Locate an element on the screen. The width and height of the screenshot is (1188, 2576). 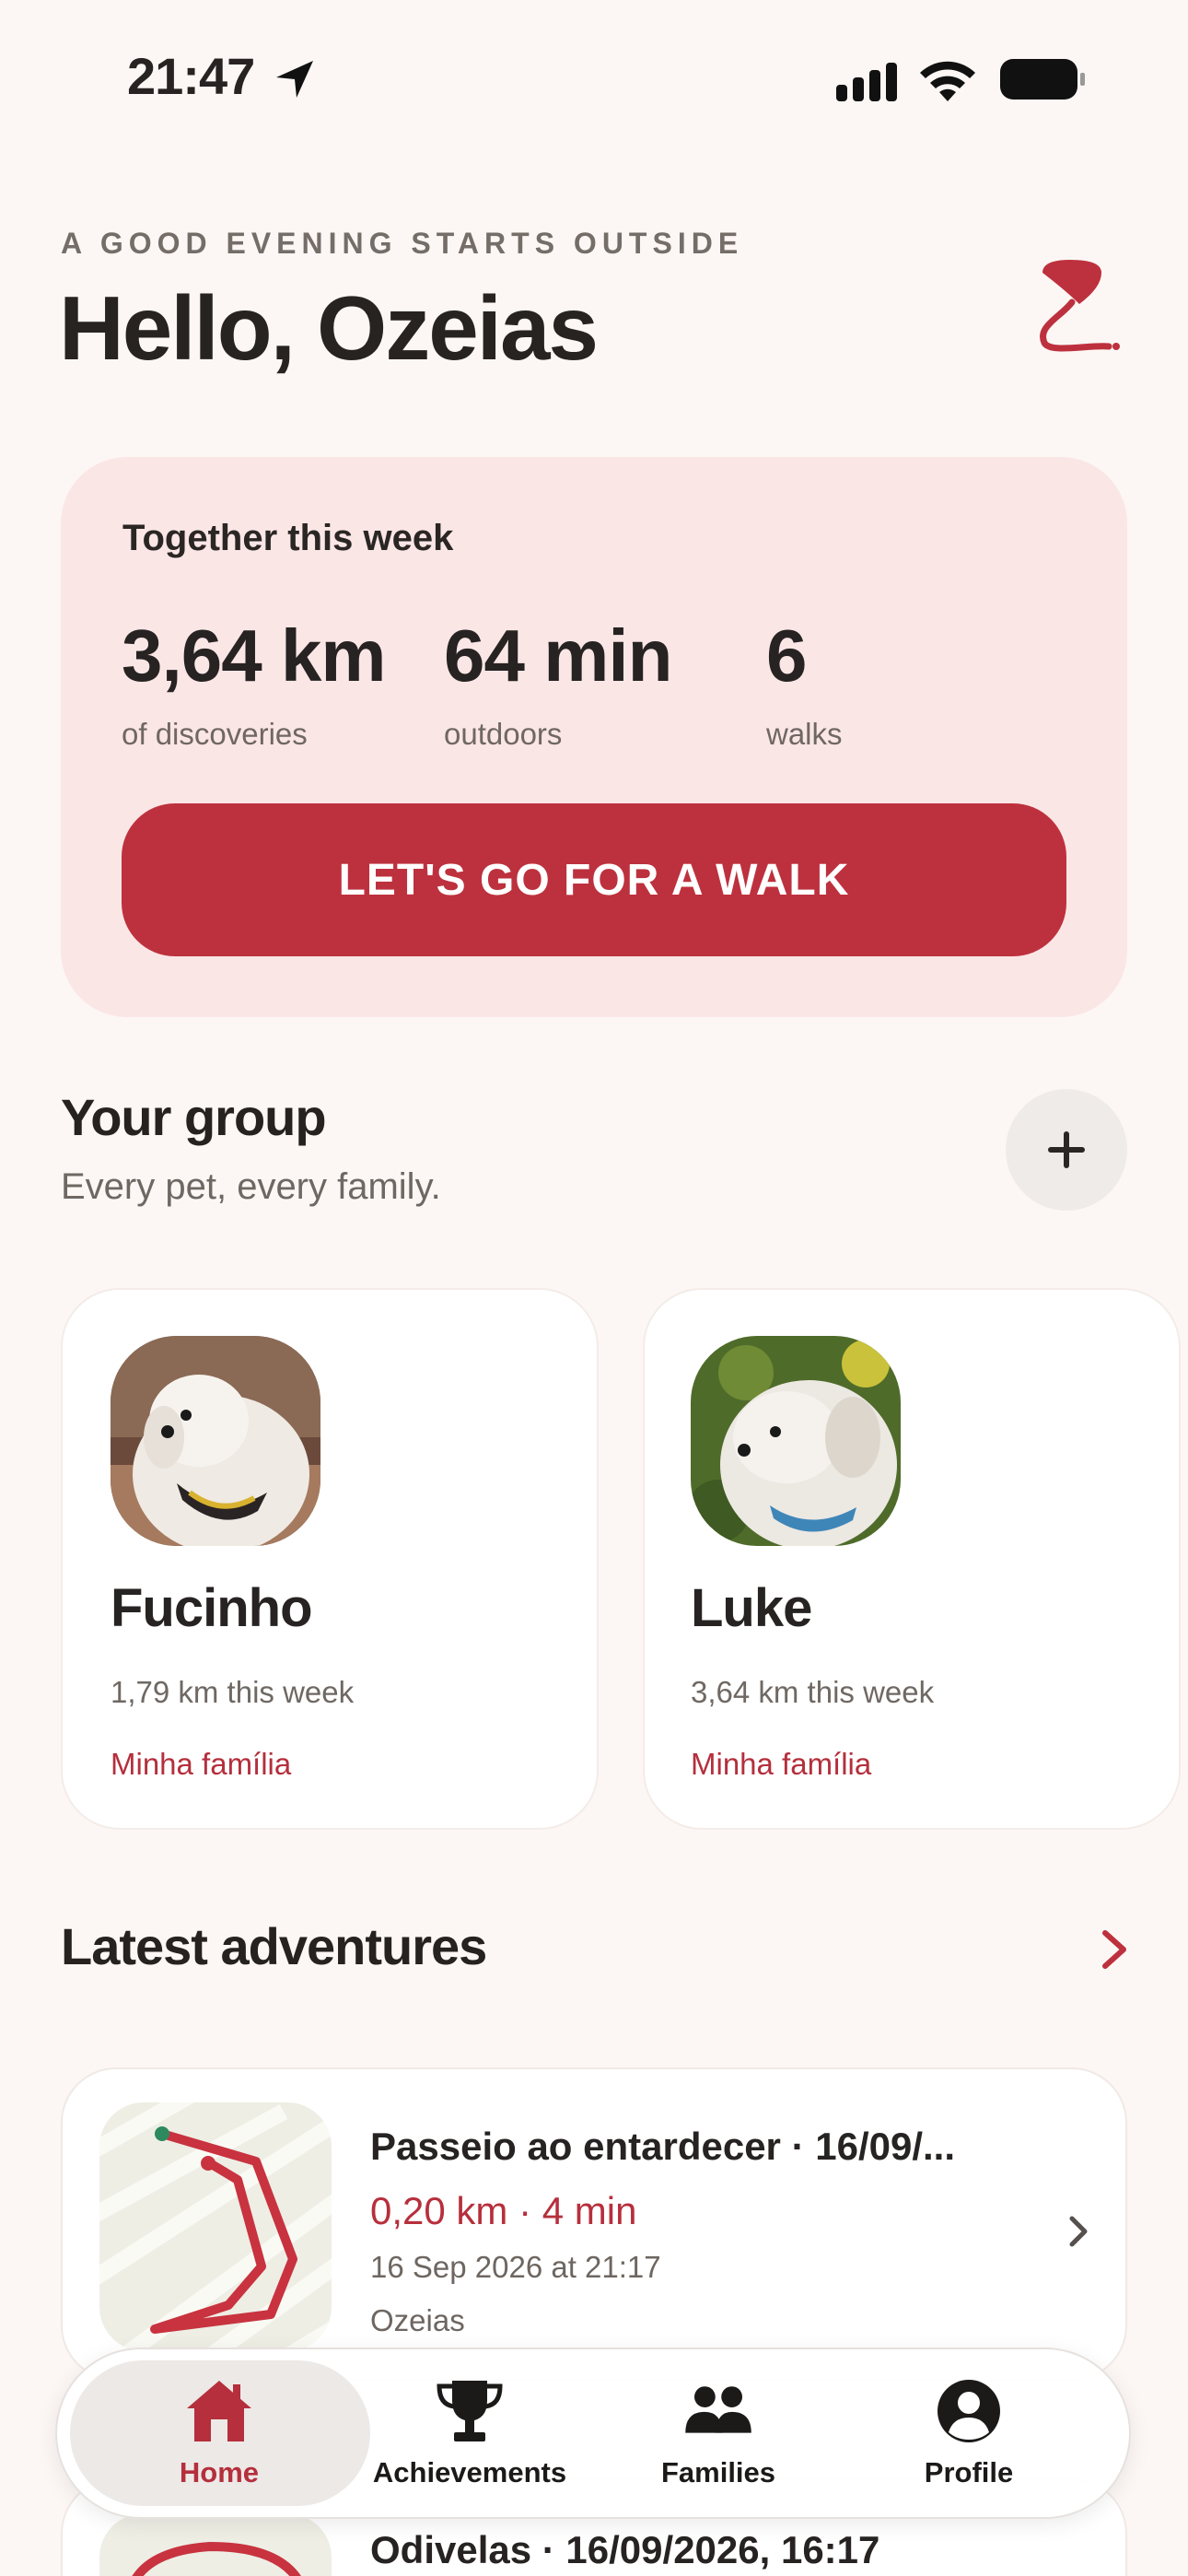
start-walk-button: LET'S GO FOR A WALK is located at coordinates (594, 879).